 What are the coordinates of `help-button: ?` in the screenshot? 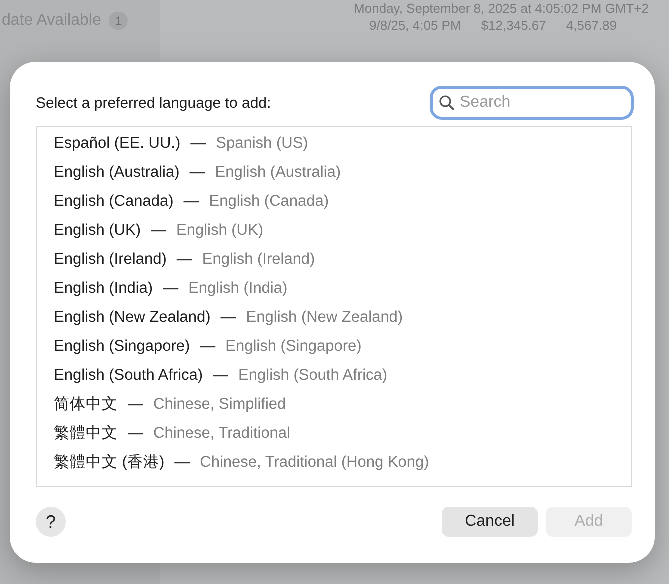 It's located at (51, 522).